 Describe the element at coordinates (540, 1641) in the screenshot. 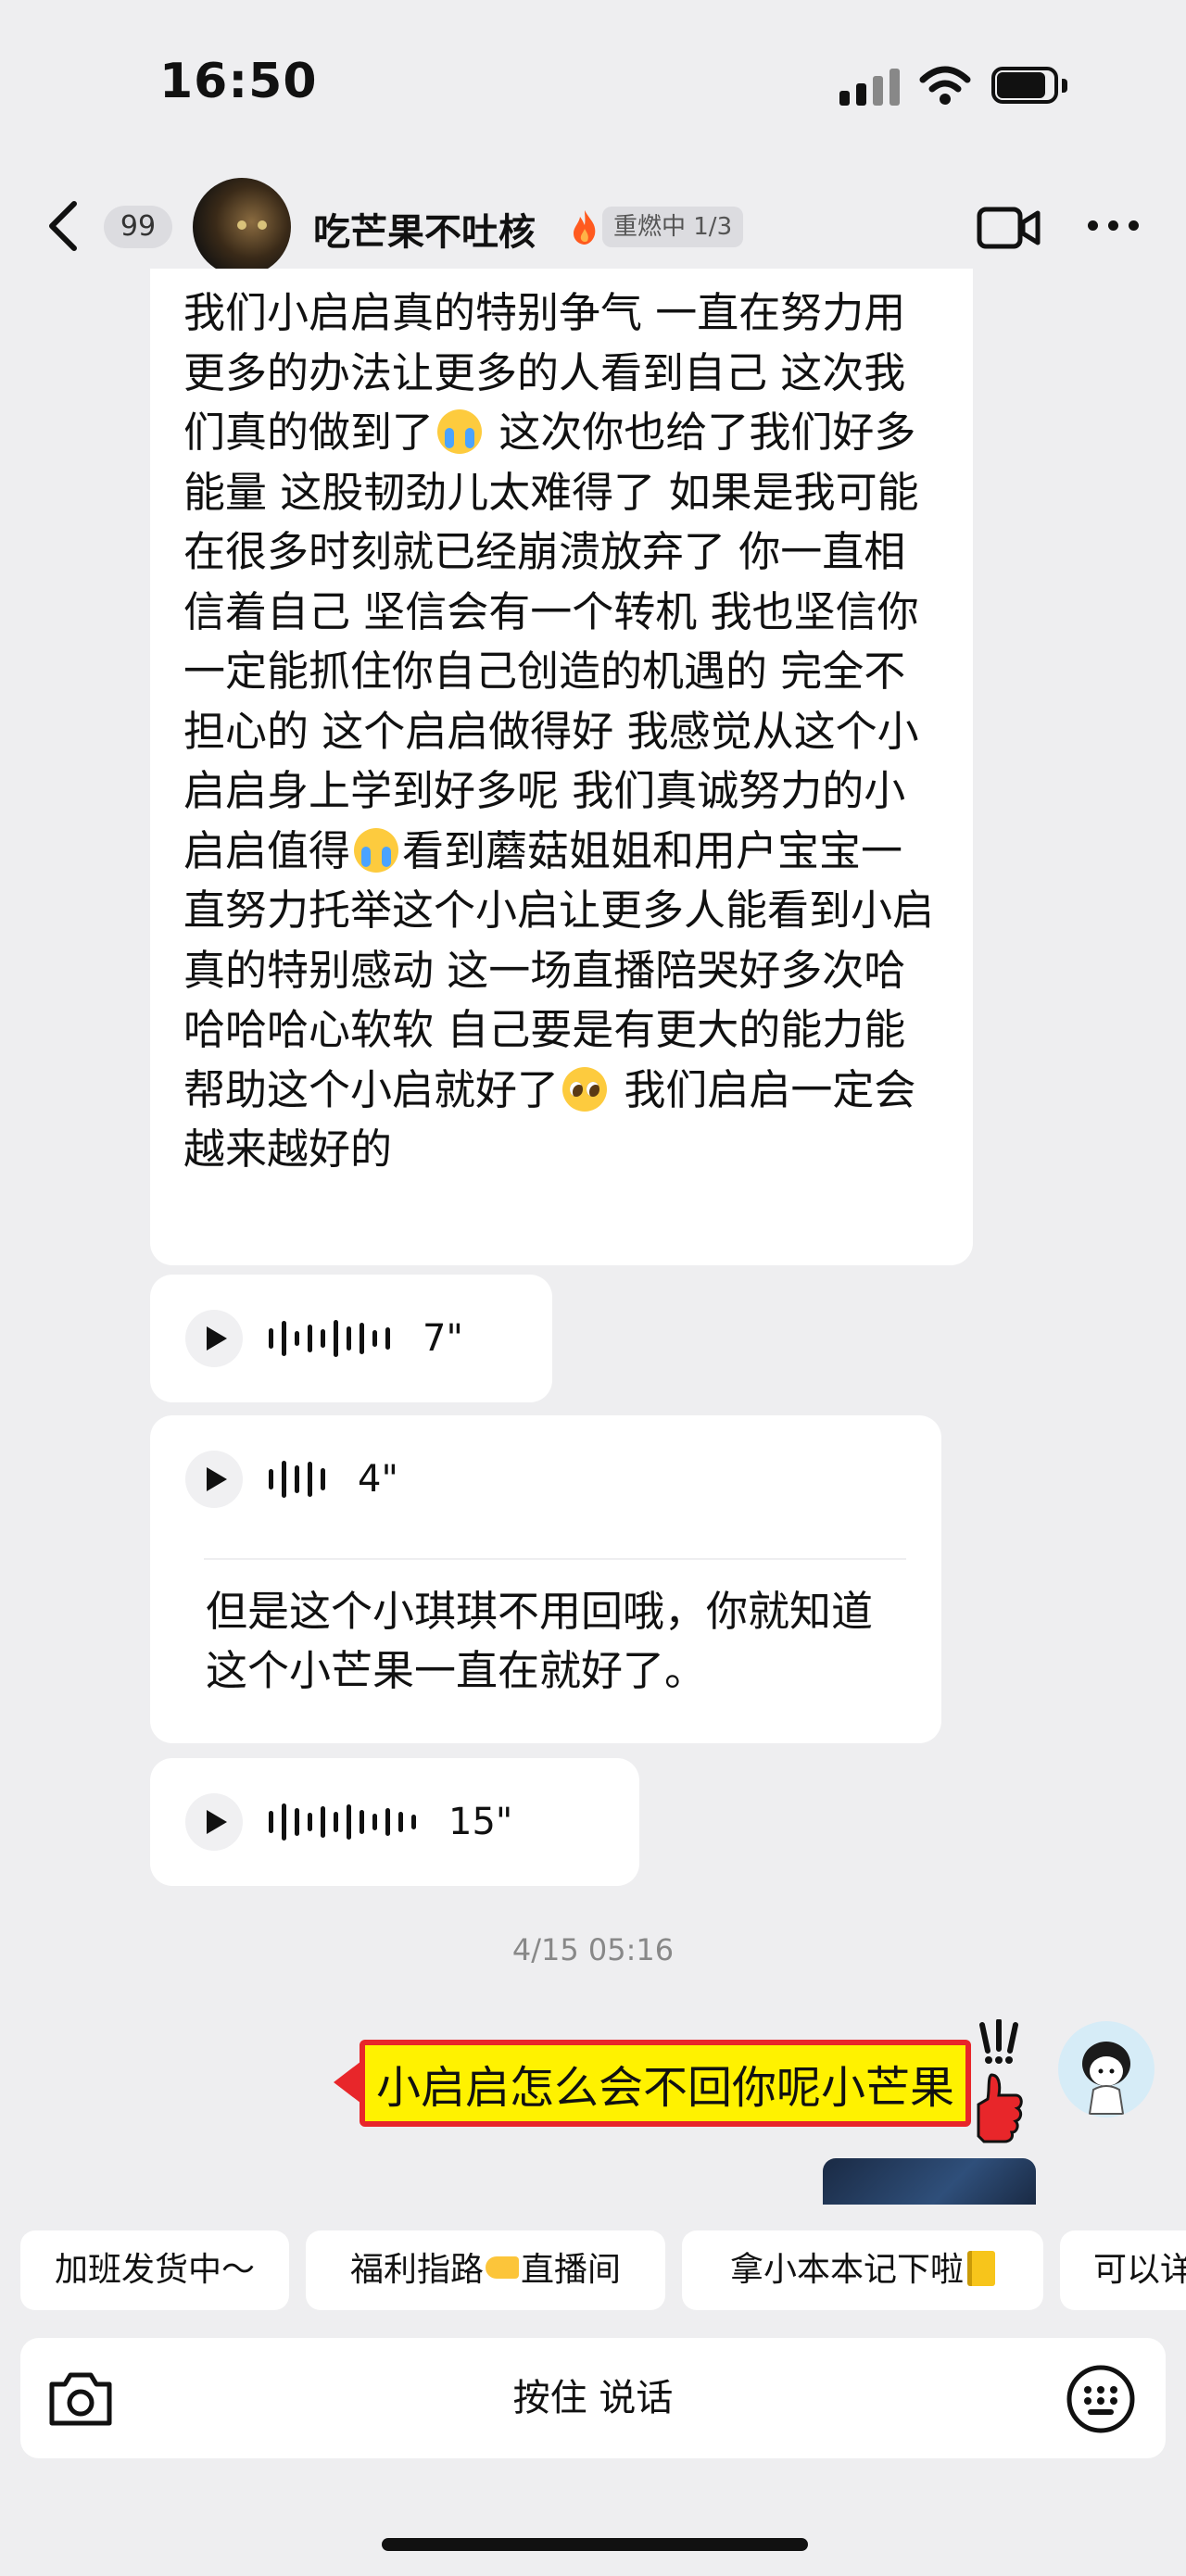

I see `voice-transcript: 但是这个小琪琪不用回哦，你就知道这个小芒果一直在就好了。` at that location.